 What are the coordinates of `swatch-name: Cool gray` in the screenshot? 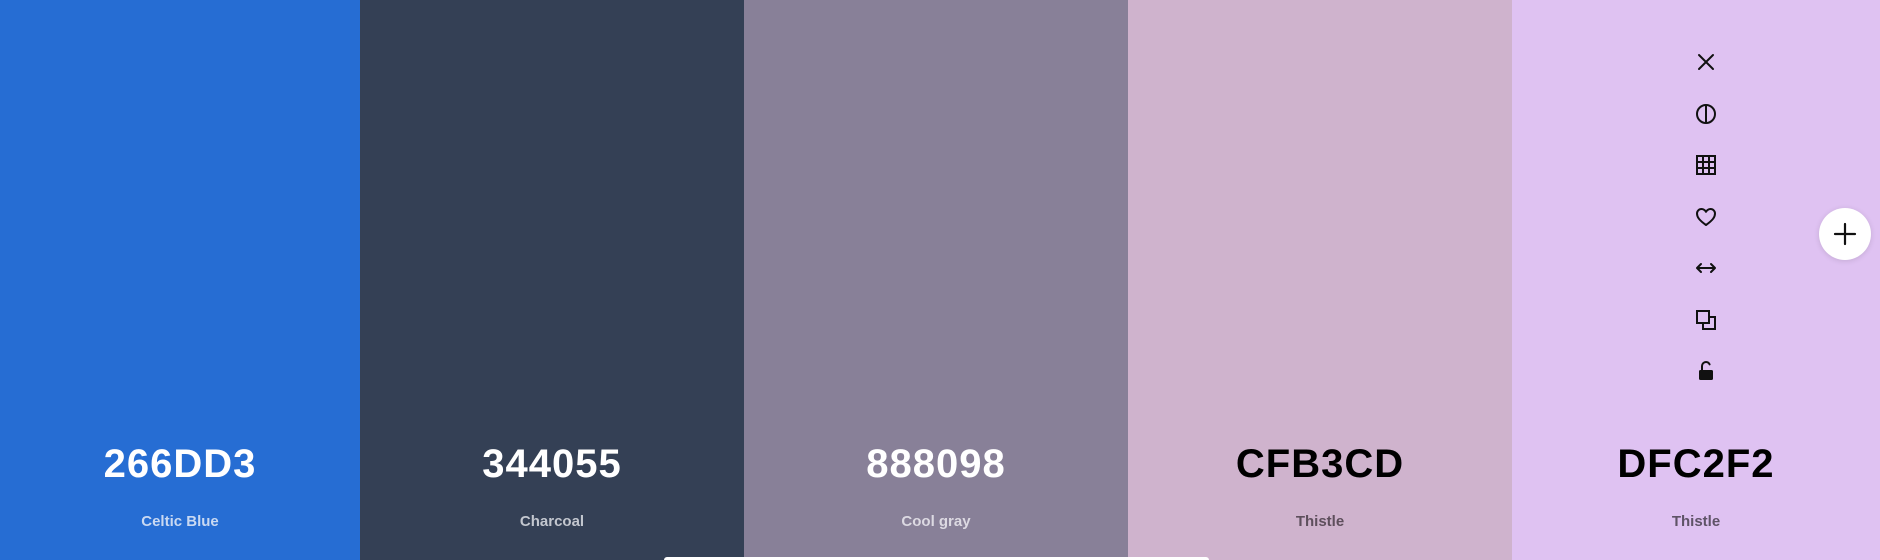 It's located at (936, 522).